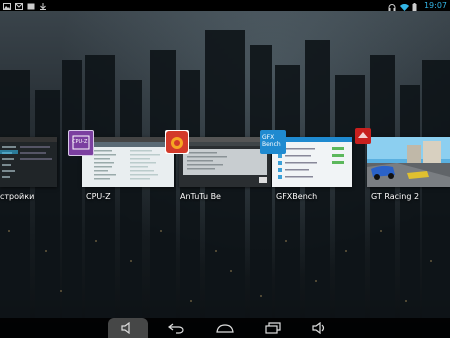 This screenshot has height=338, width=450. I want to click on antutu-icon, so click(177, 142).